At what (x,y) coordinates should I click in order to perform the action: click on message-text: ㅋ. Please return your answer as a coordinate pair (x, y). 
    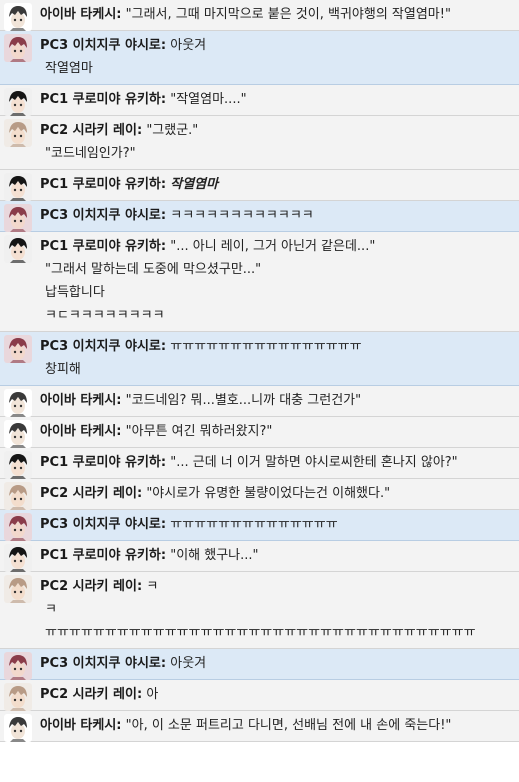
    Looking at the image, I should click on (152, 586).